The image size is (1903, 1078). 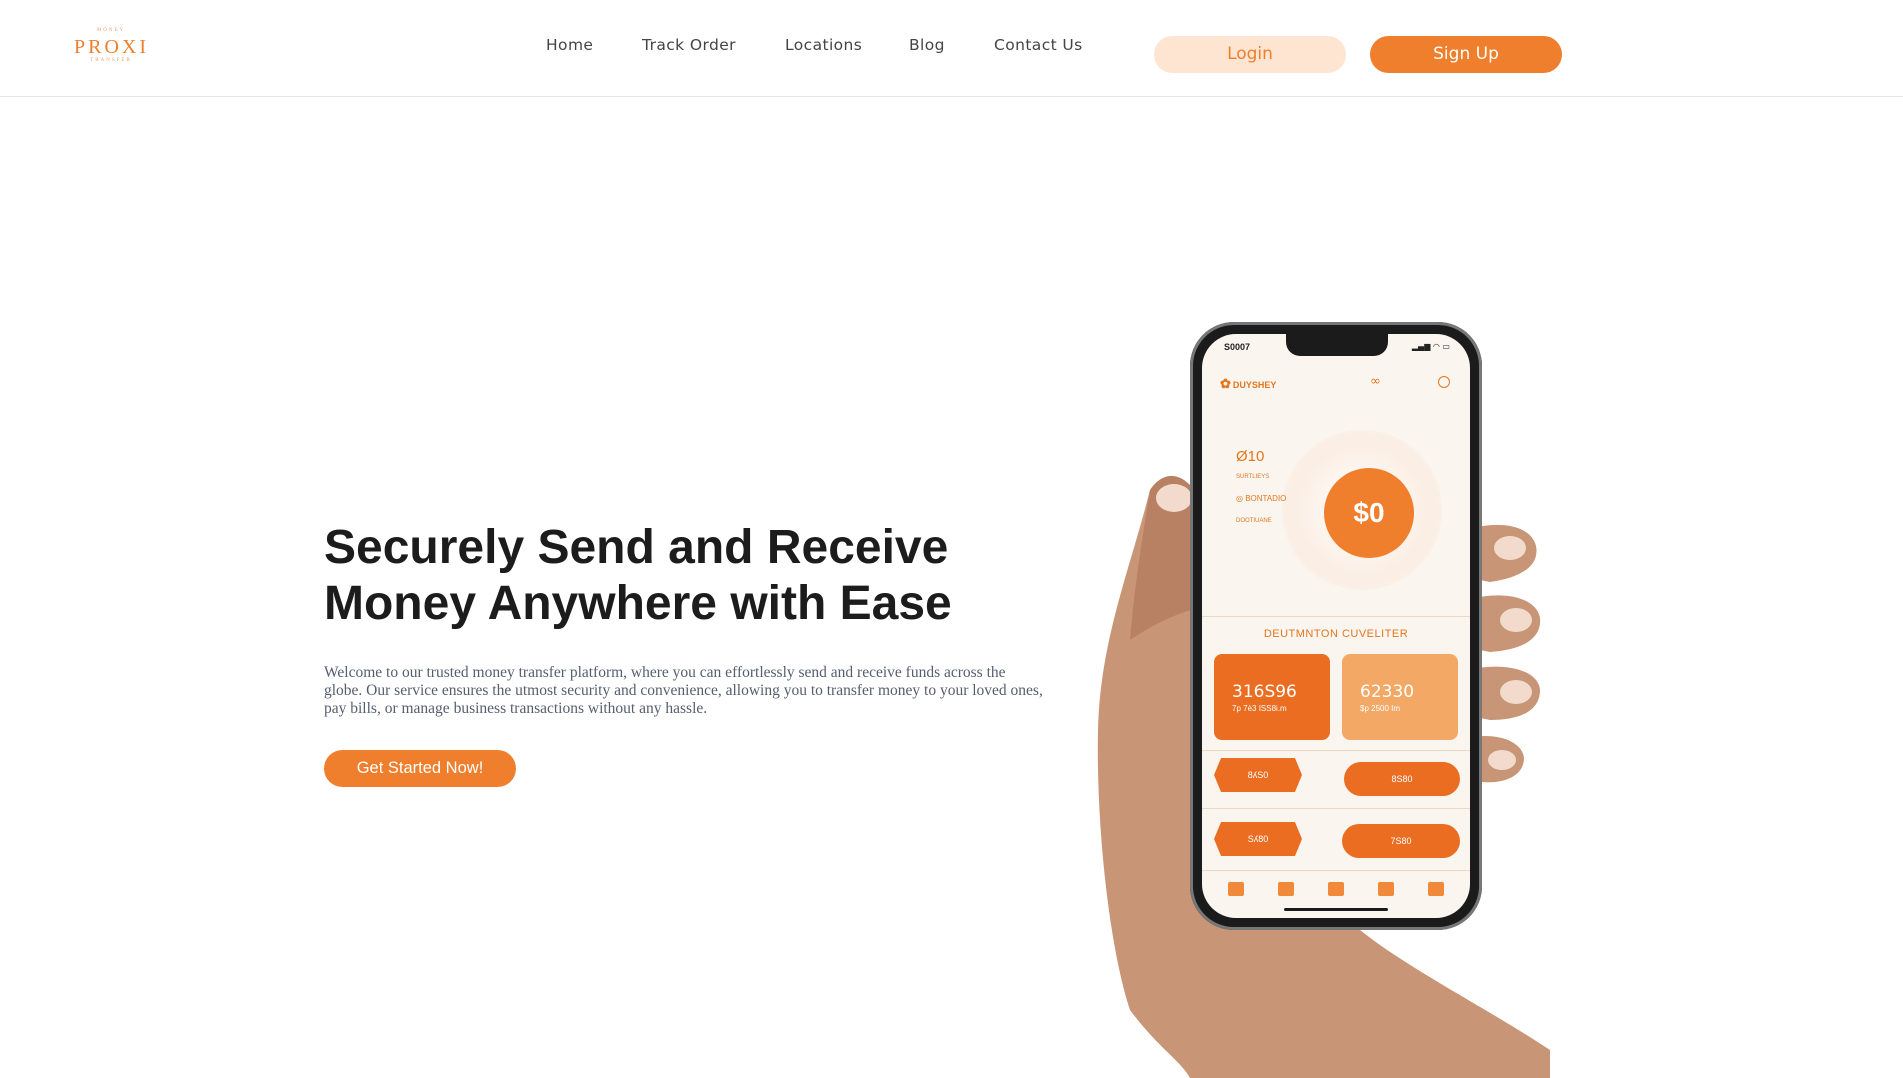 I want to click on tab-history-icon, so click(x=1386, y=889).